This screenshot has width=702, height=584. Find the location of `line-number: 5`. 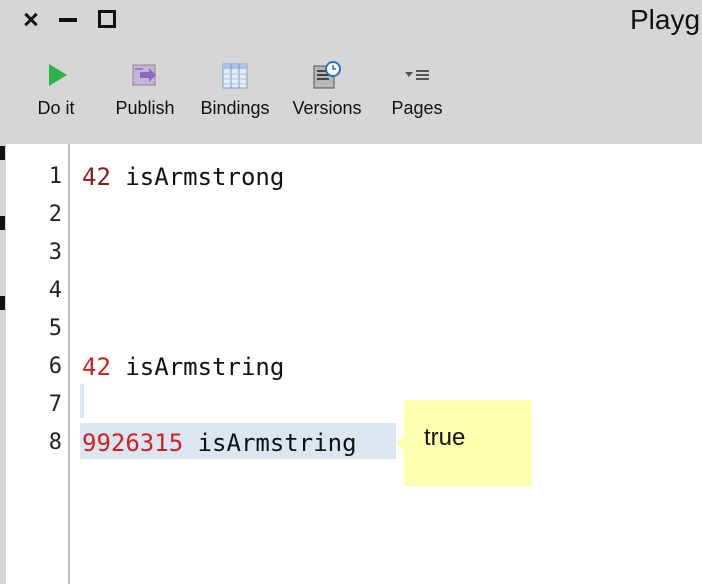

line-number: 5 is located at coordinates (55, 328).